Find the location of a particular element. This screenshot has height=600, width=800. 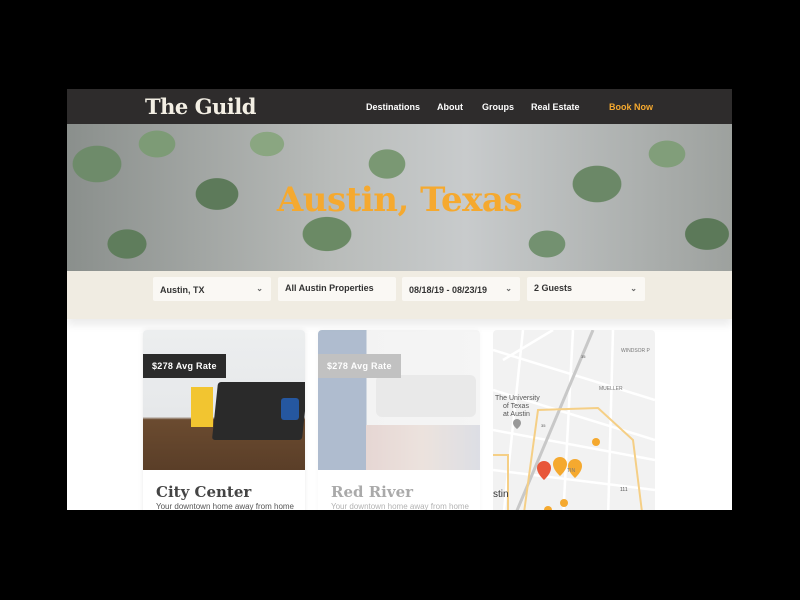

vase-image is located at coordinates (202, 407).